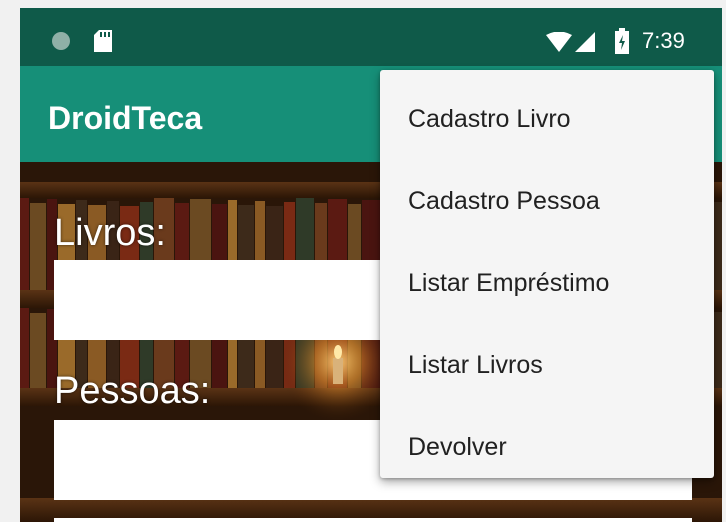 The width and height of the screenshot is (726, 522). What do you see at coordinates (125, 118) in the screenshot?
I see `app-title: DroidTeca` at bounding box center [125, 118].